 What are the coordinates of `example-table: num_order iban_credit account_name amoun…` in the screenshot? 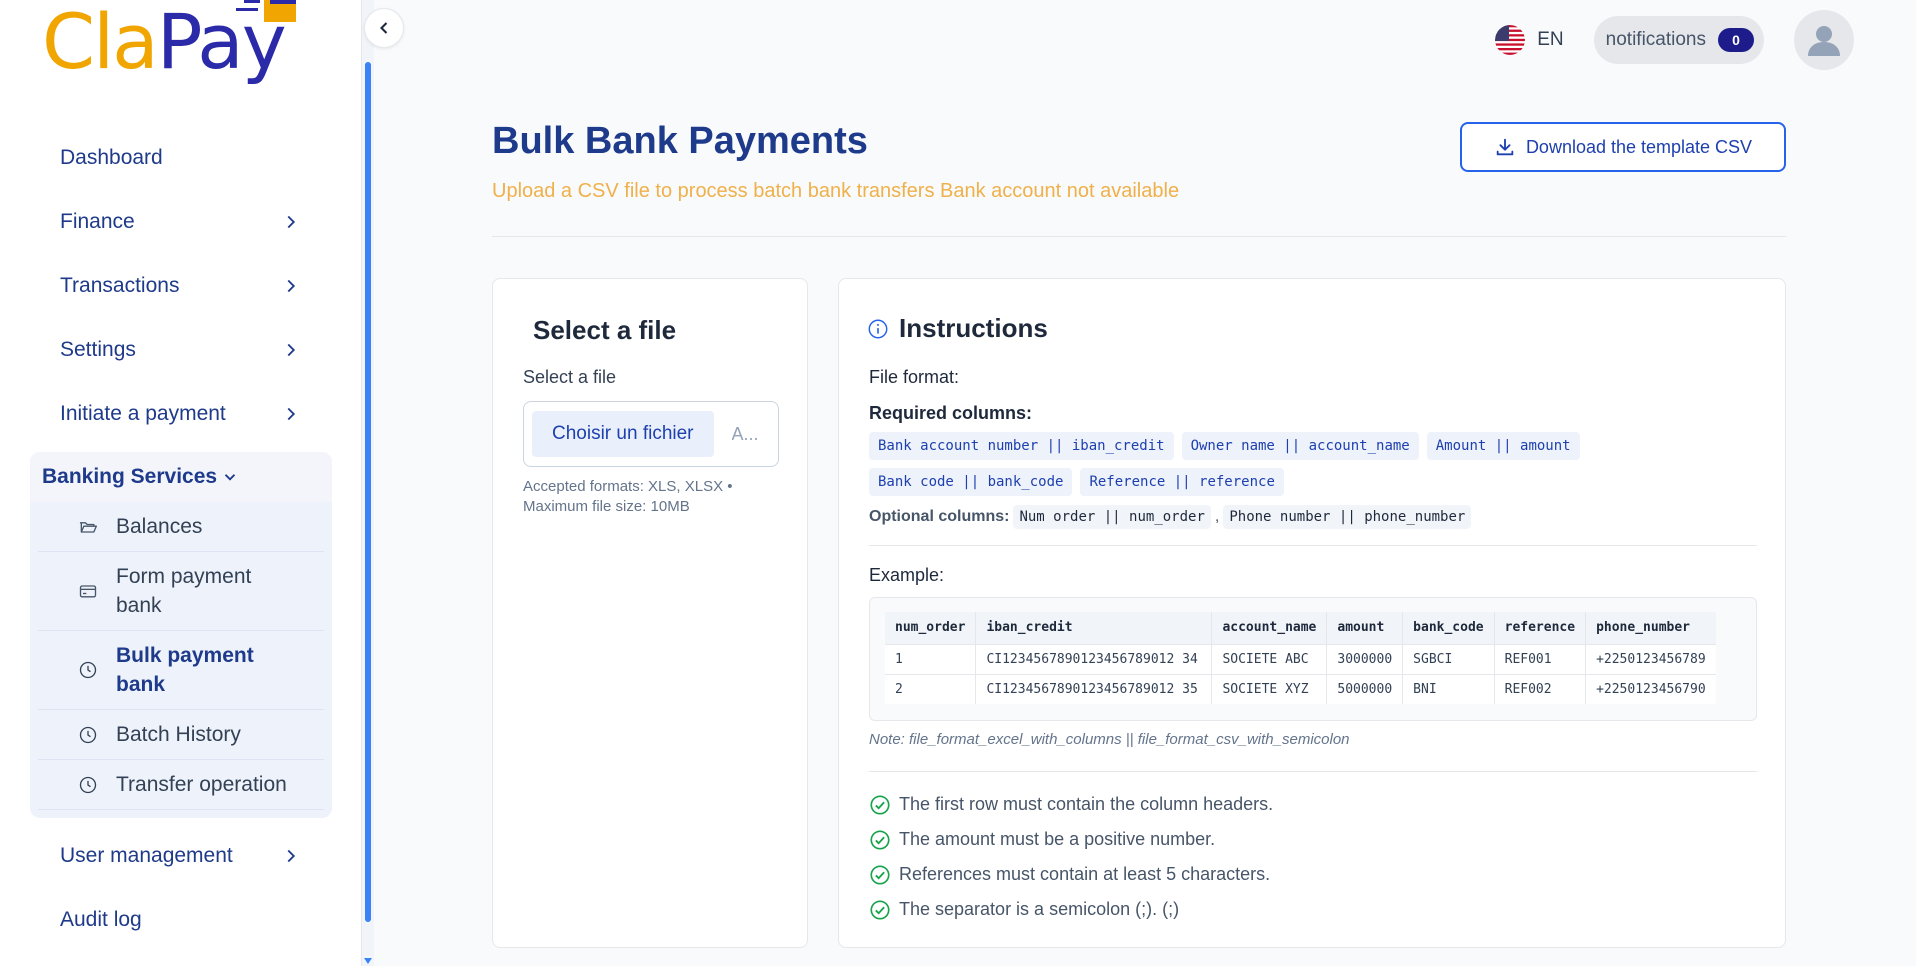 It's located at (1300, 658).